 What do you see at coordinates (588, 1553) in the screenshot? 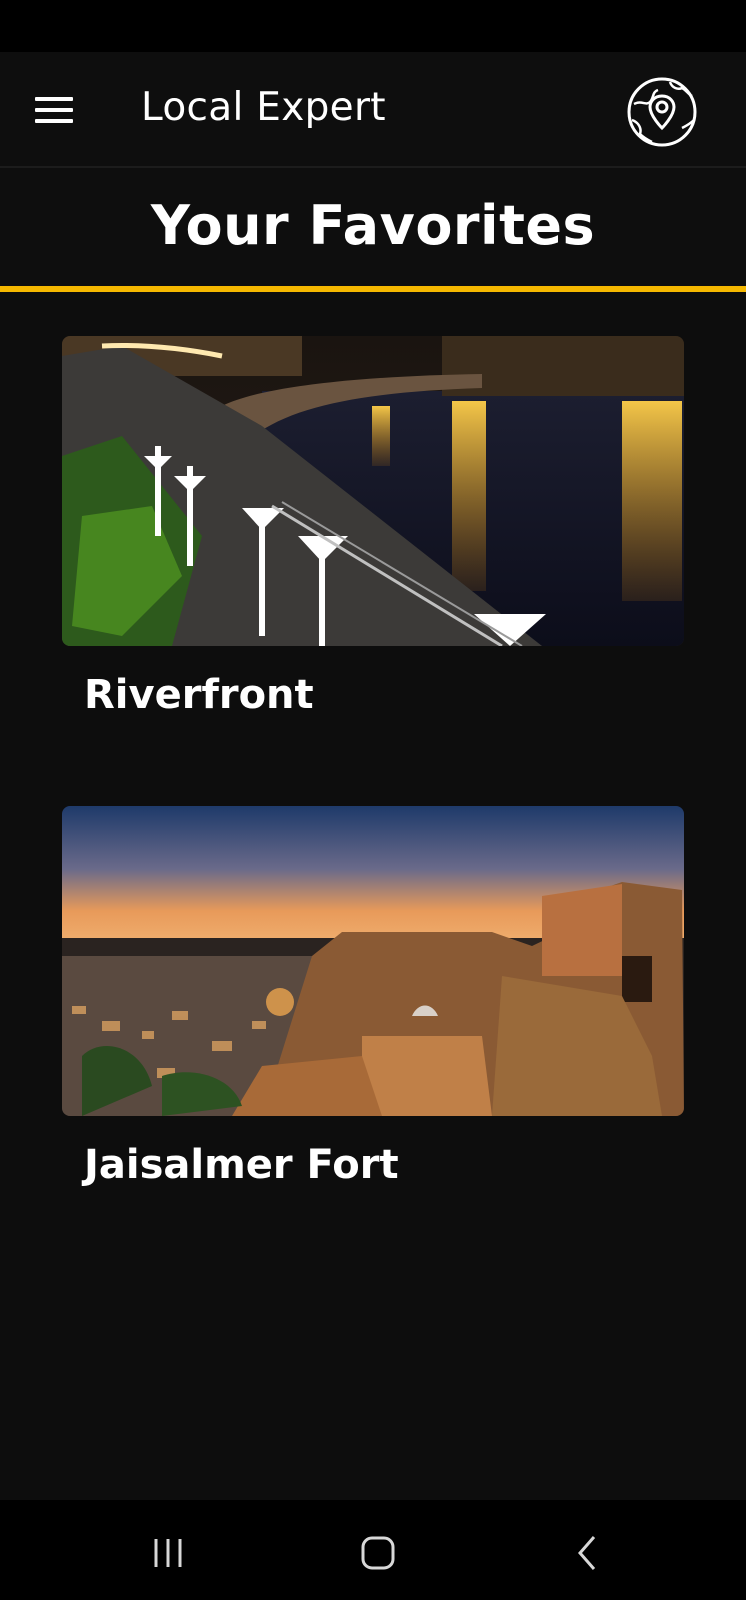
I see `back-icon` at bounding box center [588, 1553].